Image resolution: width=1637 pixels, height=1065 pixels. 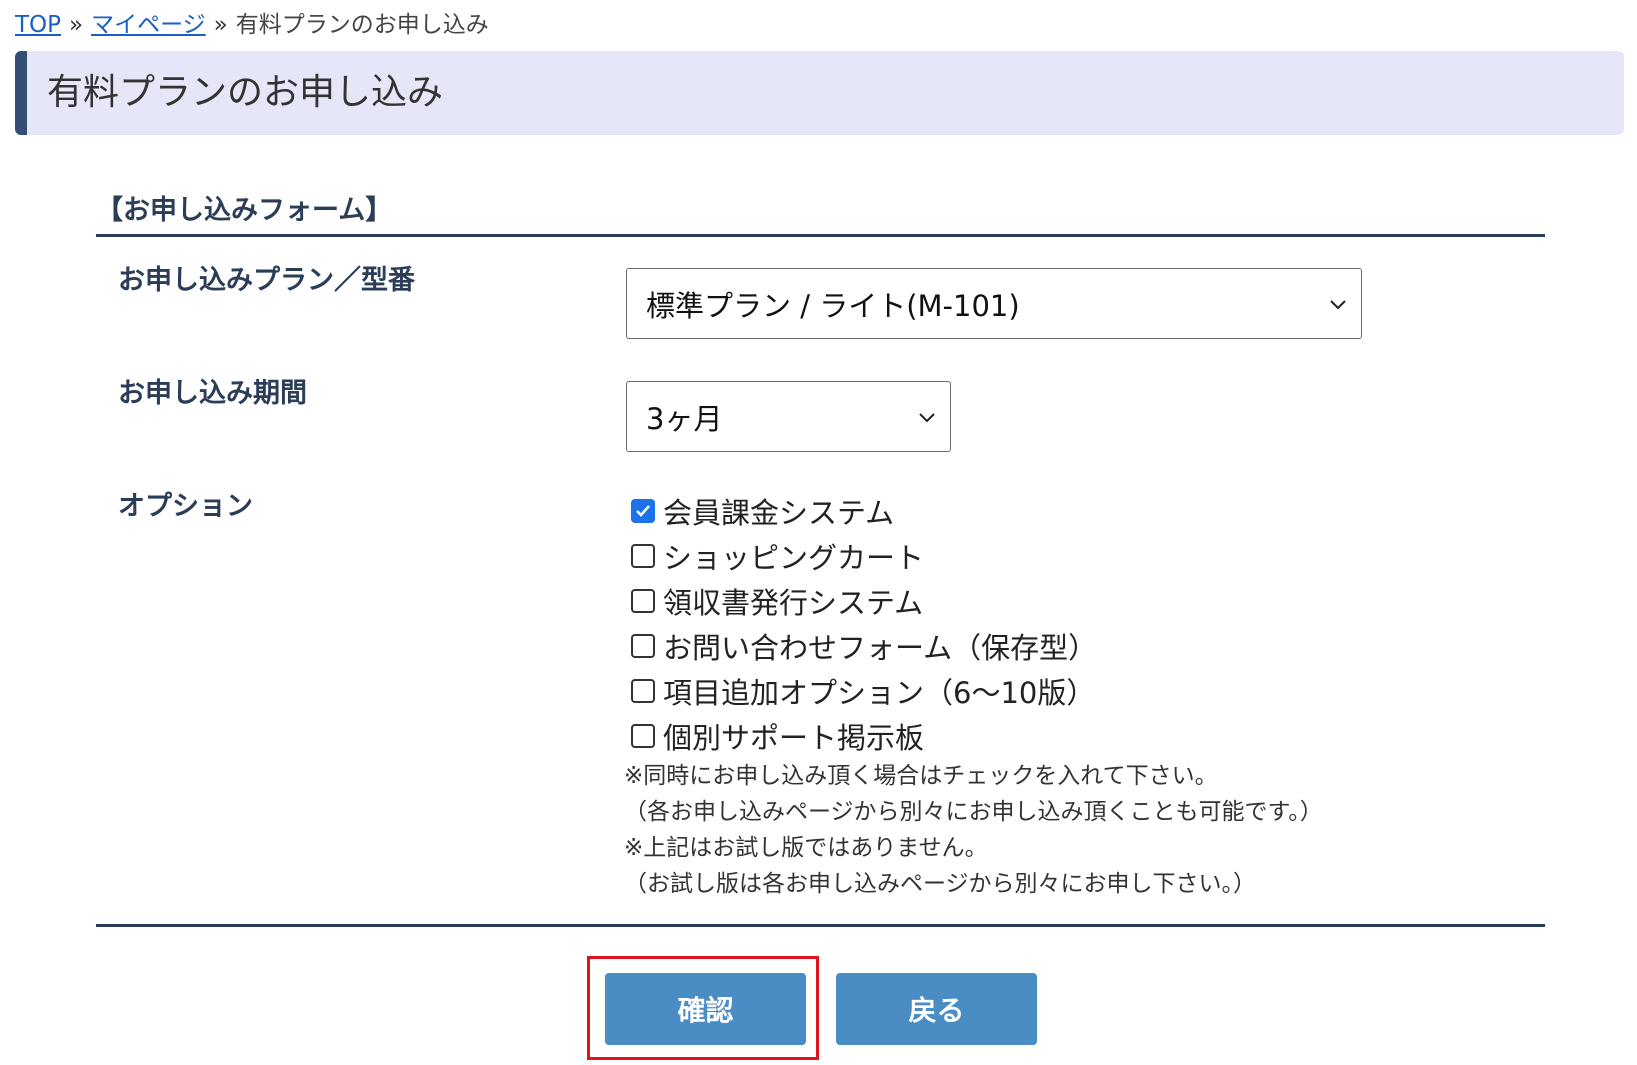 I want to click on option-label: 領収書発行システム, so click(x=793, y=602).